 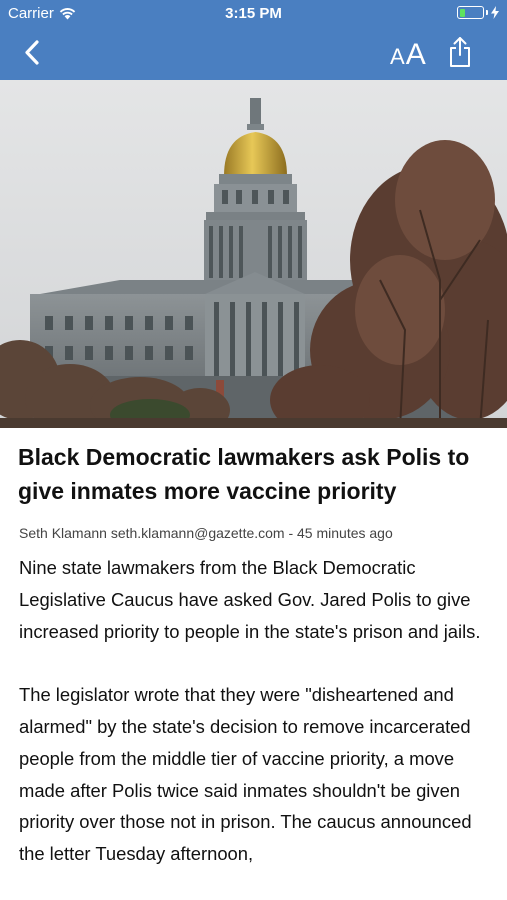 I want to click on status-bar: Carrier 3:15 PM, so click(x=253, y=14).